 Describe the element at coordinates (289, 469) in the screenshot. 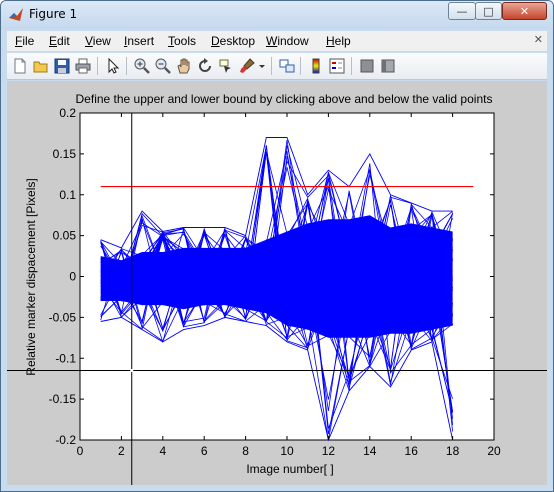

I see `x-axis-label: Image number[ ]` at that location.